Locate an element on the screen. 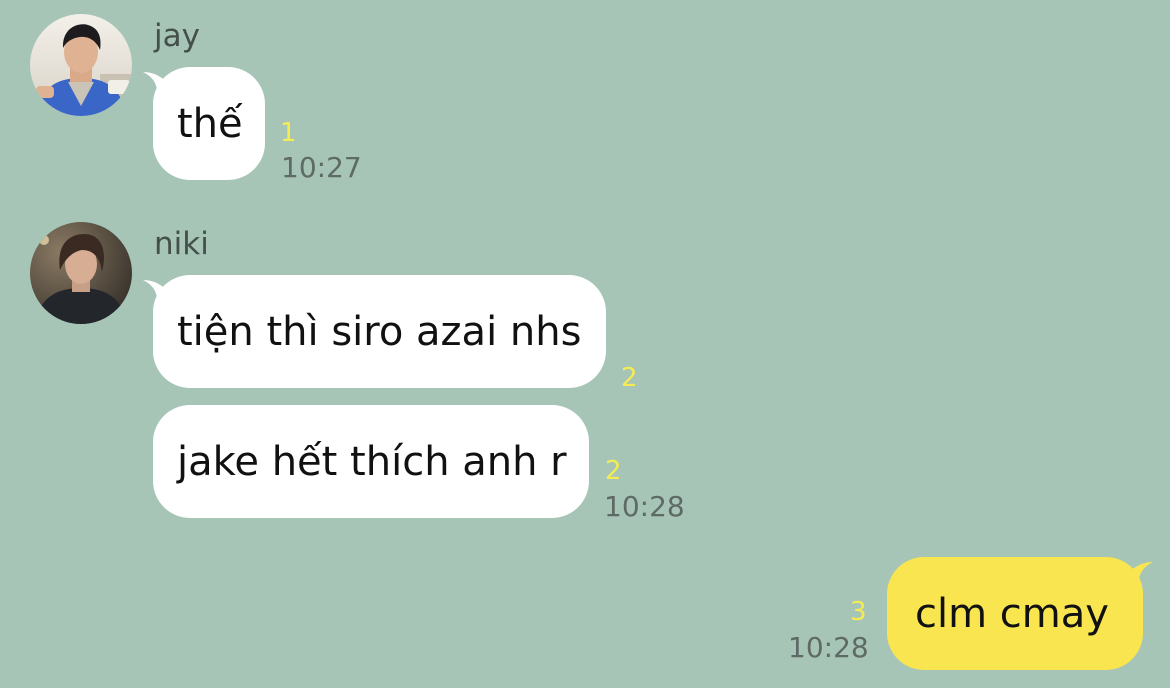 This screenshot has width=1170, height=688. unread-count: 1 is located at coordinates (288, 133).